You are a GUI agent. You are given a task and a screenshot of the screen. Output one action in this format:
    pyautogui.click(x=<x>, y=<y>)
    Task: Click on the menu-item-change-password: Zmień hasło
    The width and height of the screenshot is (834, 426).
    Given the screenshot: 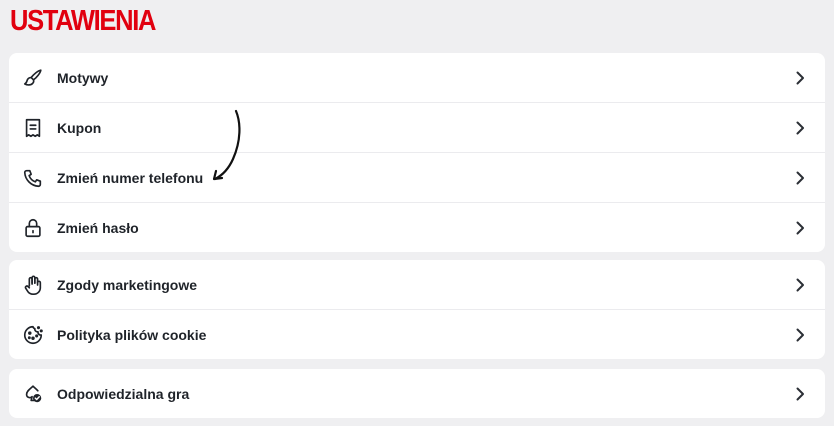 What is the action you would take?
    pyautogui.click(x=417, y=227)
    